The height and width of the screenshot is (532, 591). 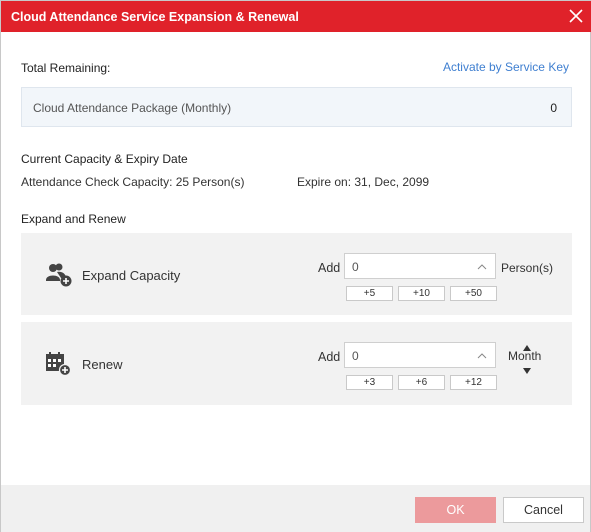 I want to click on activate-by-service-key-link: Activate by Service Key, so click(x=506, y=67).